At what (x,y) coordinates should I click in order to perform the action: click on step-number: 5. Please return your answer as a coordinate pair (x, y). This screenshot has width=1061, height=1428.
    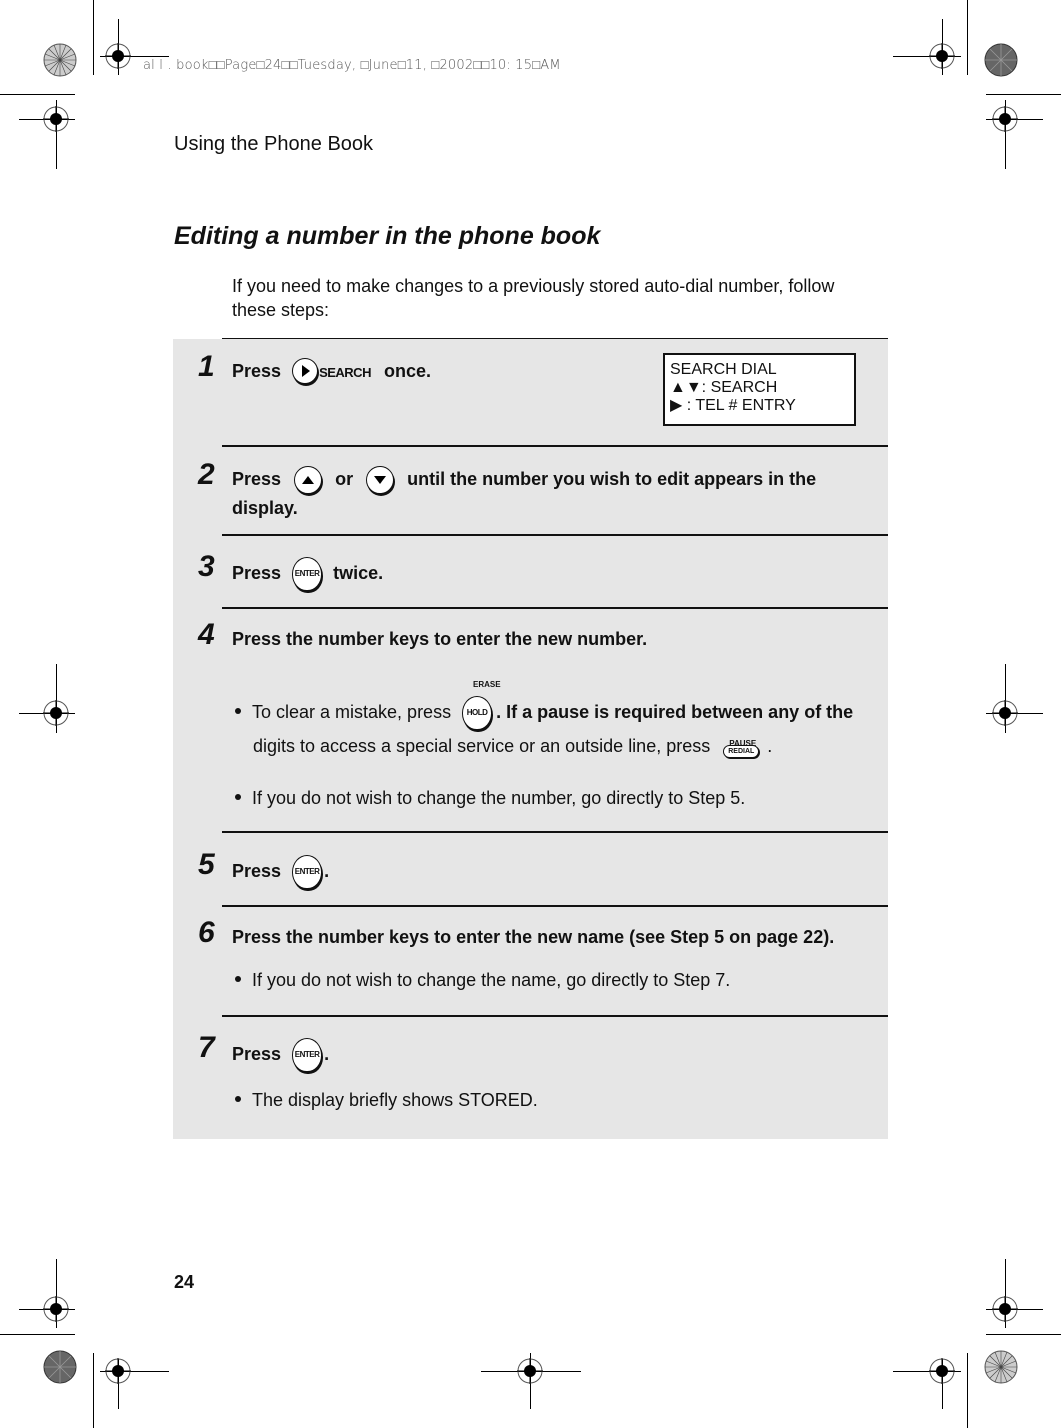
    Looking at the image, I should click on (206, 864).